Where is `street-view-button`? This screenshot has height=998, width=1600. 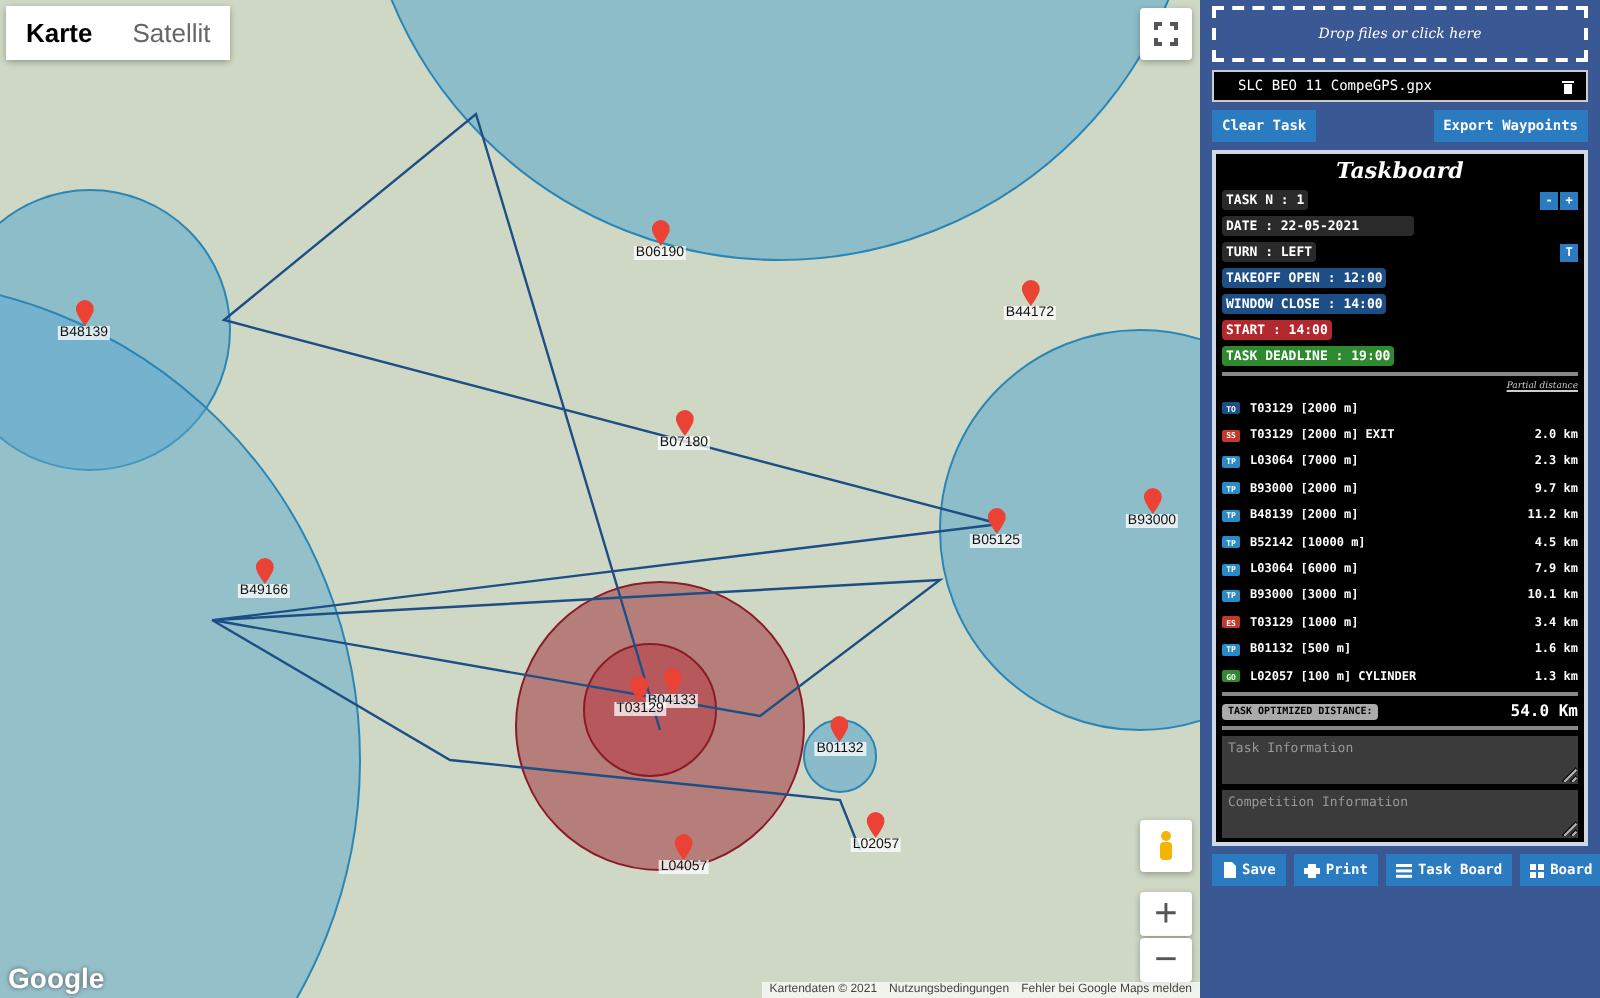
street-view-button is located at coordinates (1166, 846).